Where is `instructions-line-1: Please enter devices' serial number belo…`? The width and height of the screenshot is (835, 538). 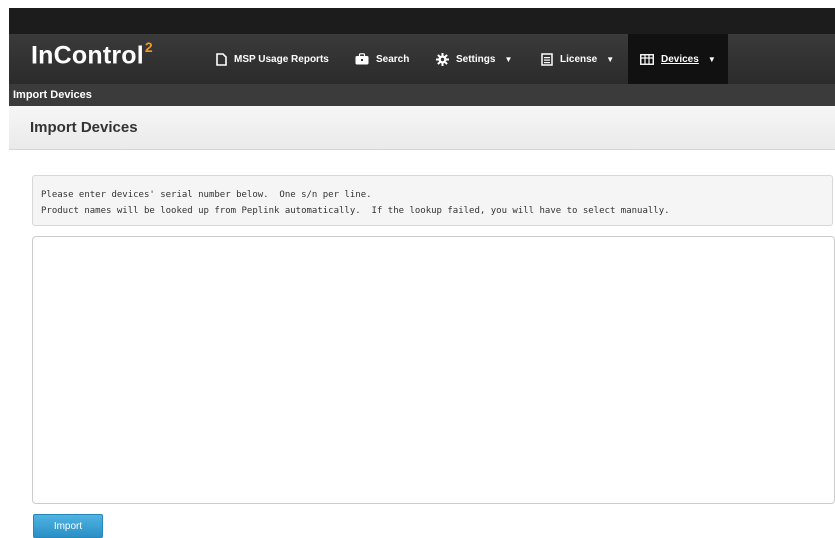 instructions-line-1: Please enter devices' serial number belo… is located at coordinates (206, 195).